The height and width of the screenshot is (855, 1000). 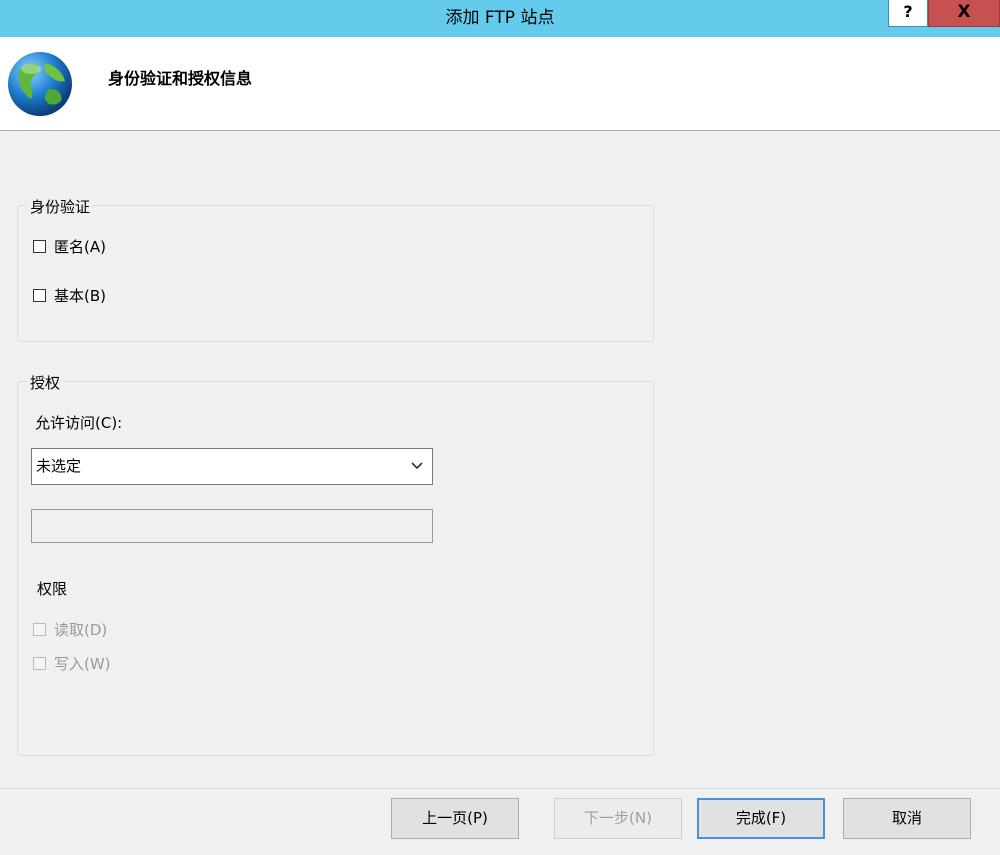 I want to click on anonymous-checkbox, so click(x=39, y=246).